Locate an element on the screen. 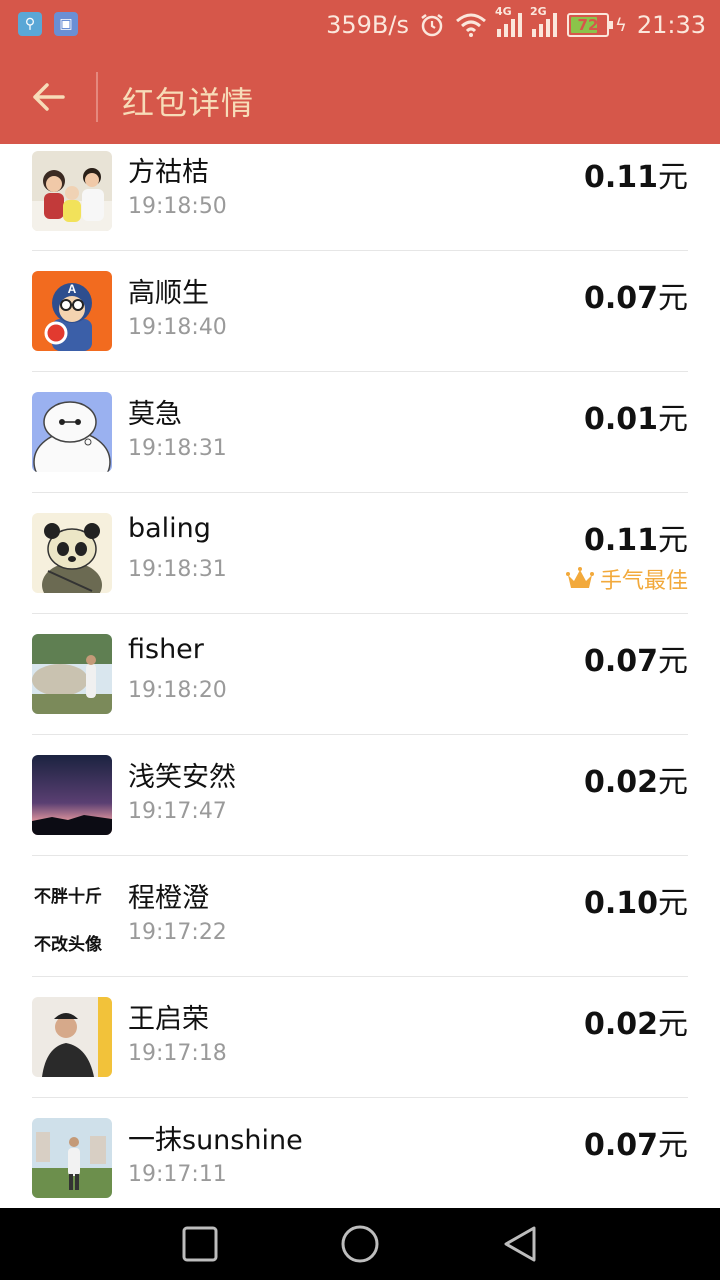 This screenshot has width=720, height=1280. clock: 21:33 is located at coordinates (671, 25).